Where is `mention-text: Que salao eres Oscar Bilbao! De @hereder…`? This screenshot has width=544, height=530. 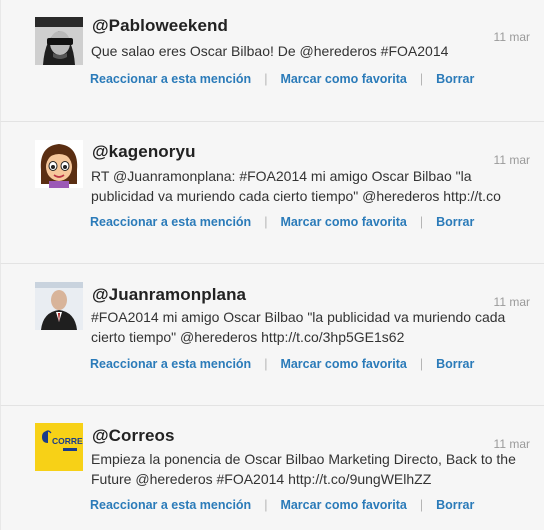
mention-text: Que salao eres Oscar Bilbao! De @hereder… is located at coordinates (270, 51).